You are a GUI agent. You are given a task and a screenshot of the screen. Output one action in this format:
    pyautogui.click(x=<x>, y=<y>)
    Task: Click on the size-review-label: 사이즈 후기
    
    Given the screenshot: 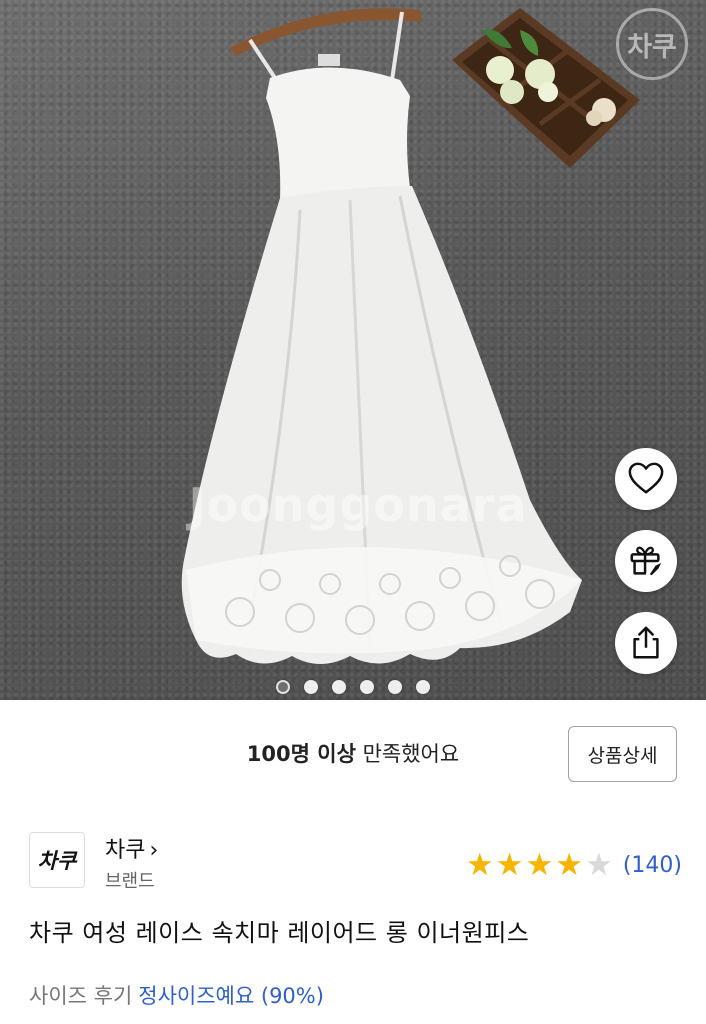 What is the action you would take?
    pyautogui.click(x=81, y=996)
    